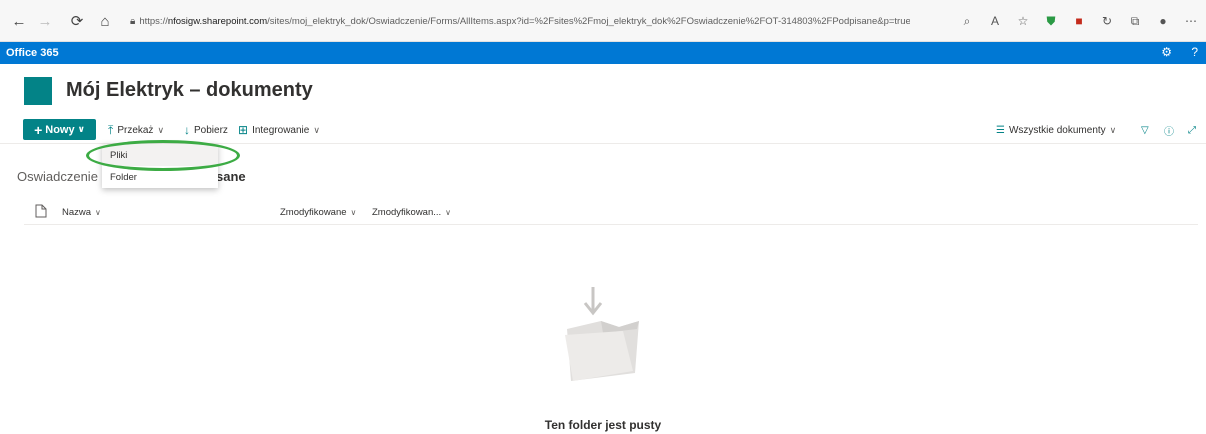 The width and height of the screenshot is (1206, 434). Describe the element at coordinates (1051, 21) in the screenshot. I see `shield-extension-icon: ⛊` at that location.